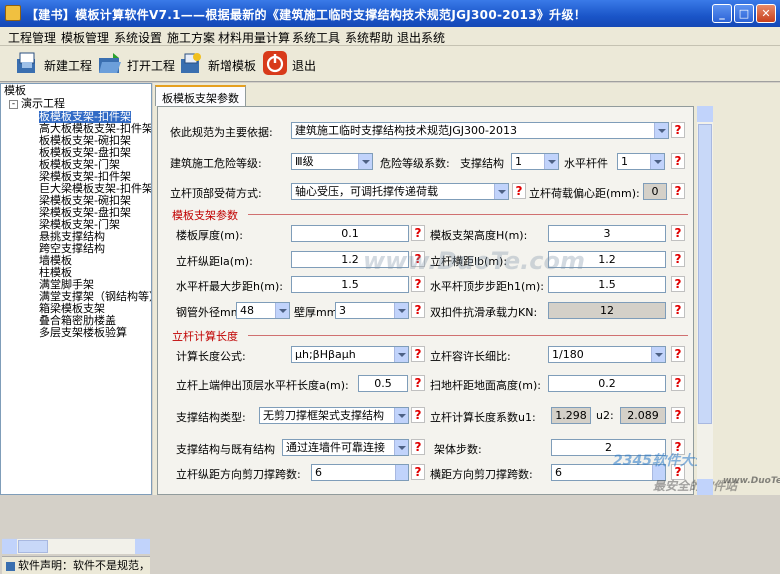 The image size is (780, 574). What do you see at coordinates (660, 461) in the screenshot?
I see `watermark-2345: 2345软件大全` at bounding box center [660, 461].